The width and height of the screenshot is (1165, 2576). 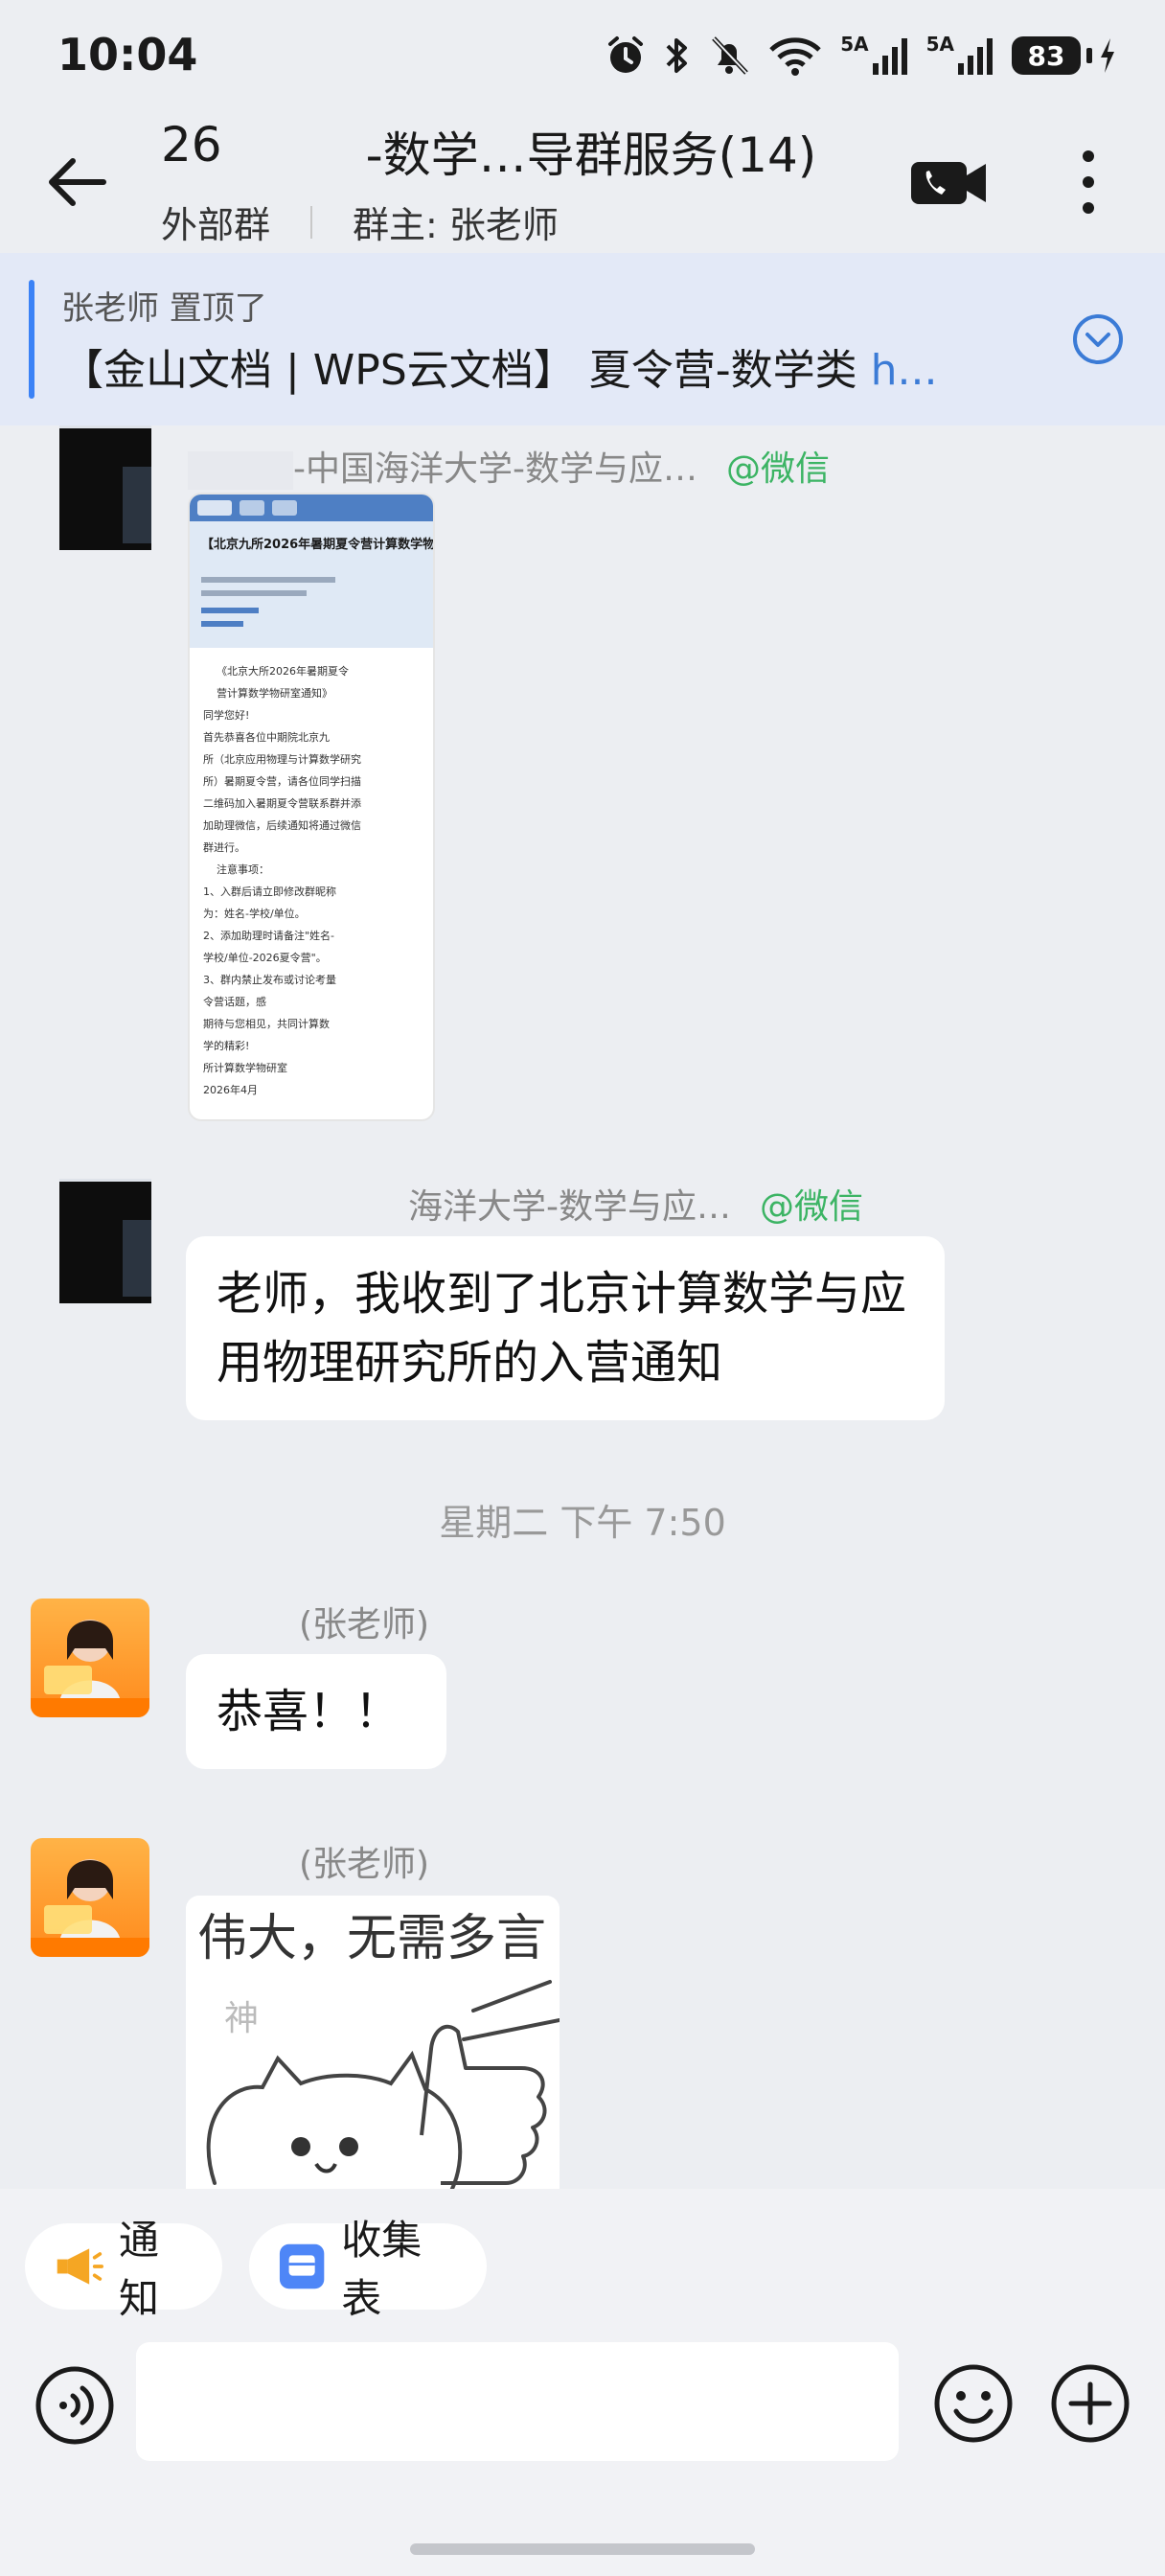 What do you see at coordinates (127, 54) in the screenshot?
I see `status-time: 10:04` at bounding box center [127, 54].